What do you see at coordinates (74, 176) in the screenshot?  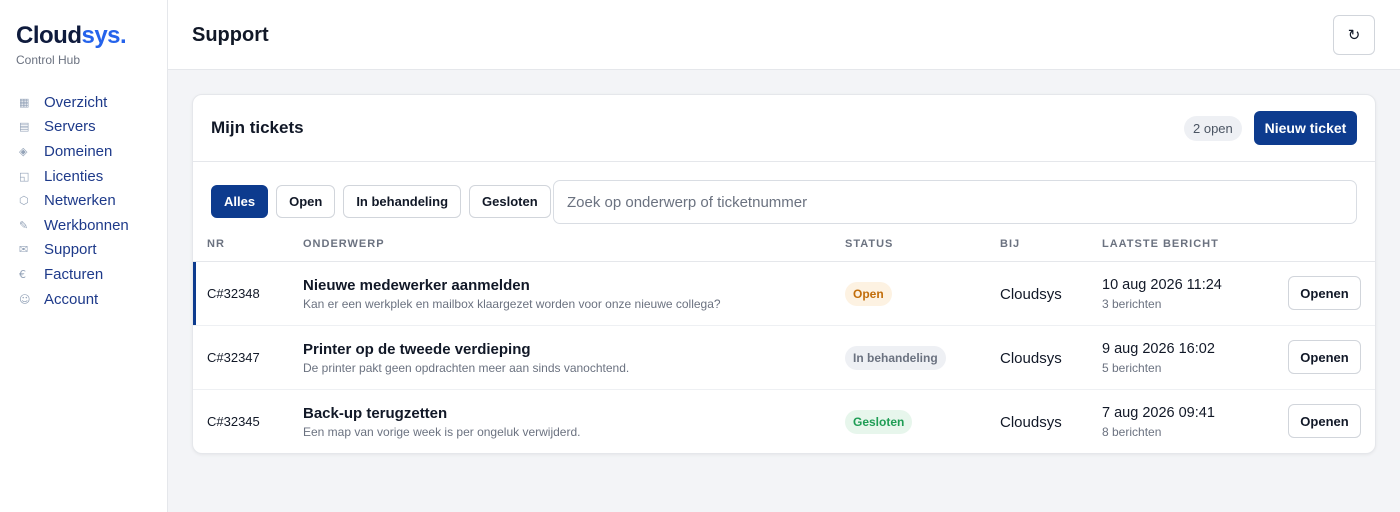 I see `sidebar-item-label: Licenties` at bounding box center [74, 176].